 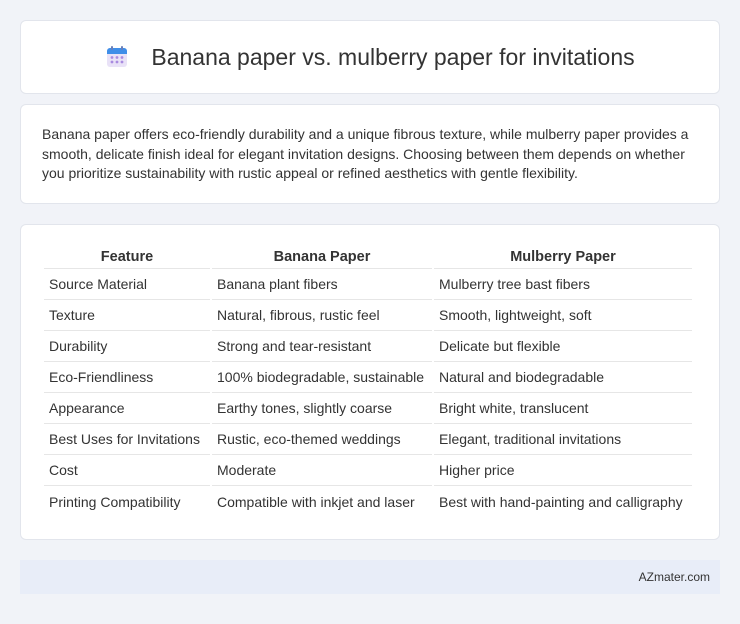 I want to click on table-cell: Natural, fibrous, rustic feel, so click(x=322, y=315).